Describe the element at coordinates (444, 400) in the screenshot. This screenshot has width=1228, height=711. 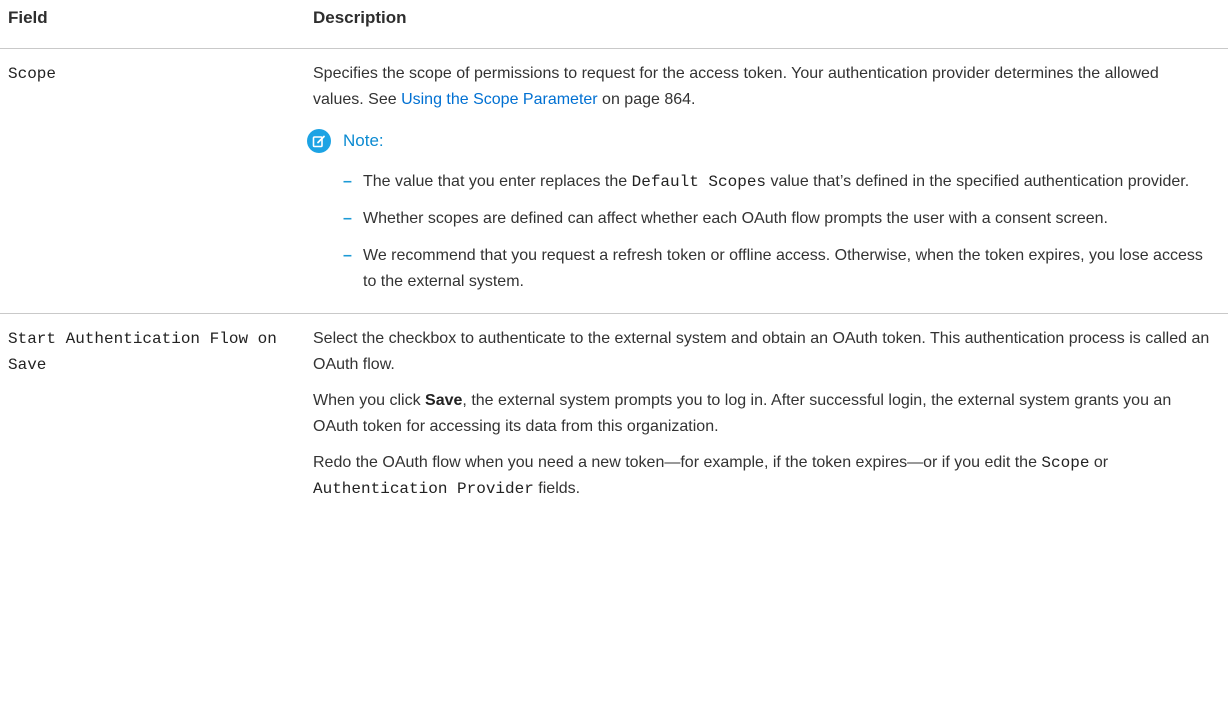
I see `save-bold-label: Save` at that location.